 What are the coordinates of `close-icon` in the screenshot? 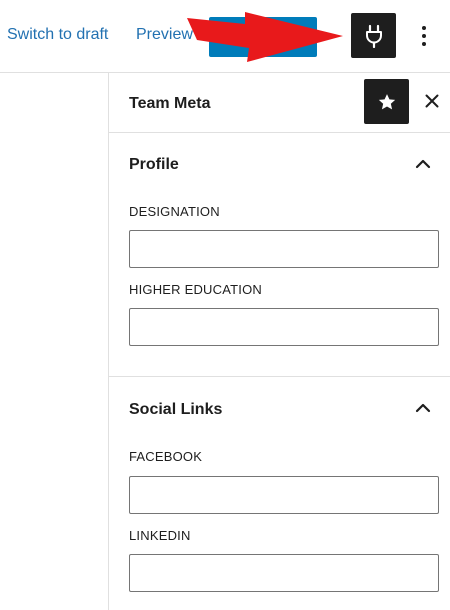 It's located at (432, 101).